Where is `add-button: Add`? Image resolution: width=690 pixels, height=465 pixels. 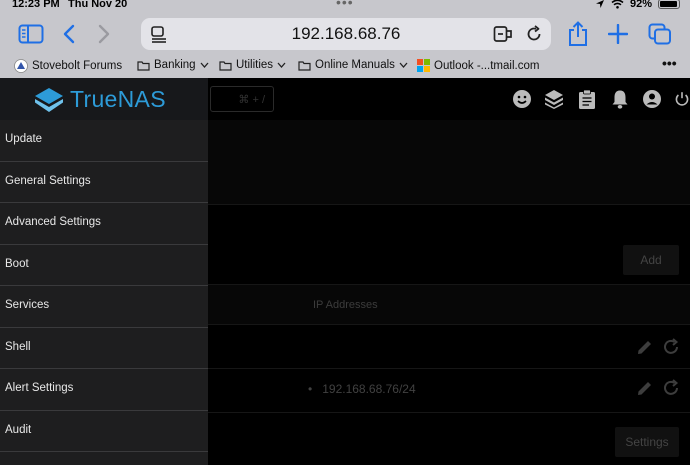 add-button: Add is located at coordinates (651, 260).